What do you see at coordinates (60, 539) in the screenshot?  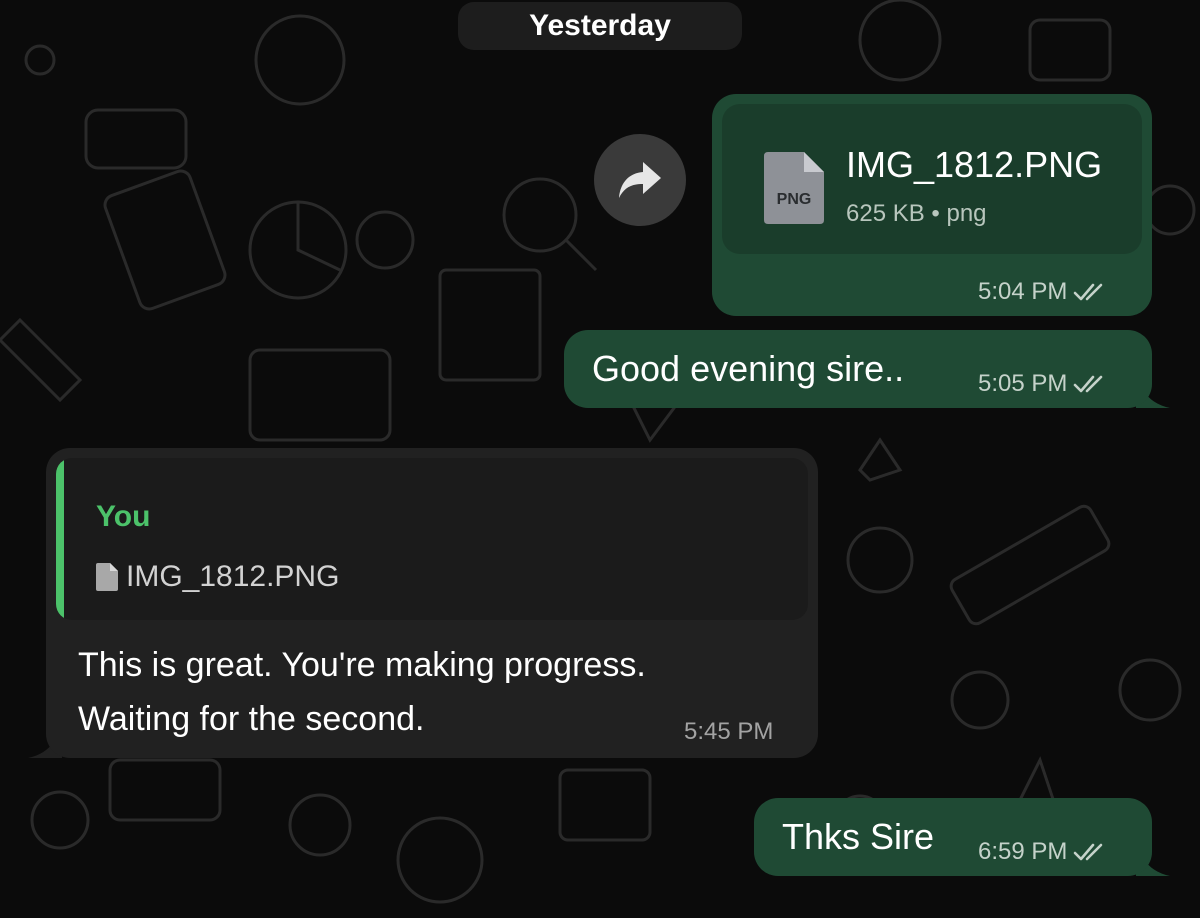 I see `quote-accent-bar` at bounding box center [60, 539].